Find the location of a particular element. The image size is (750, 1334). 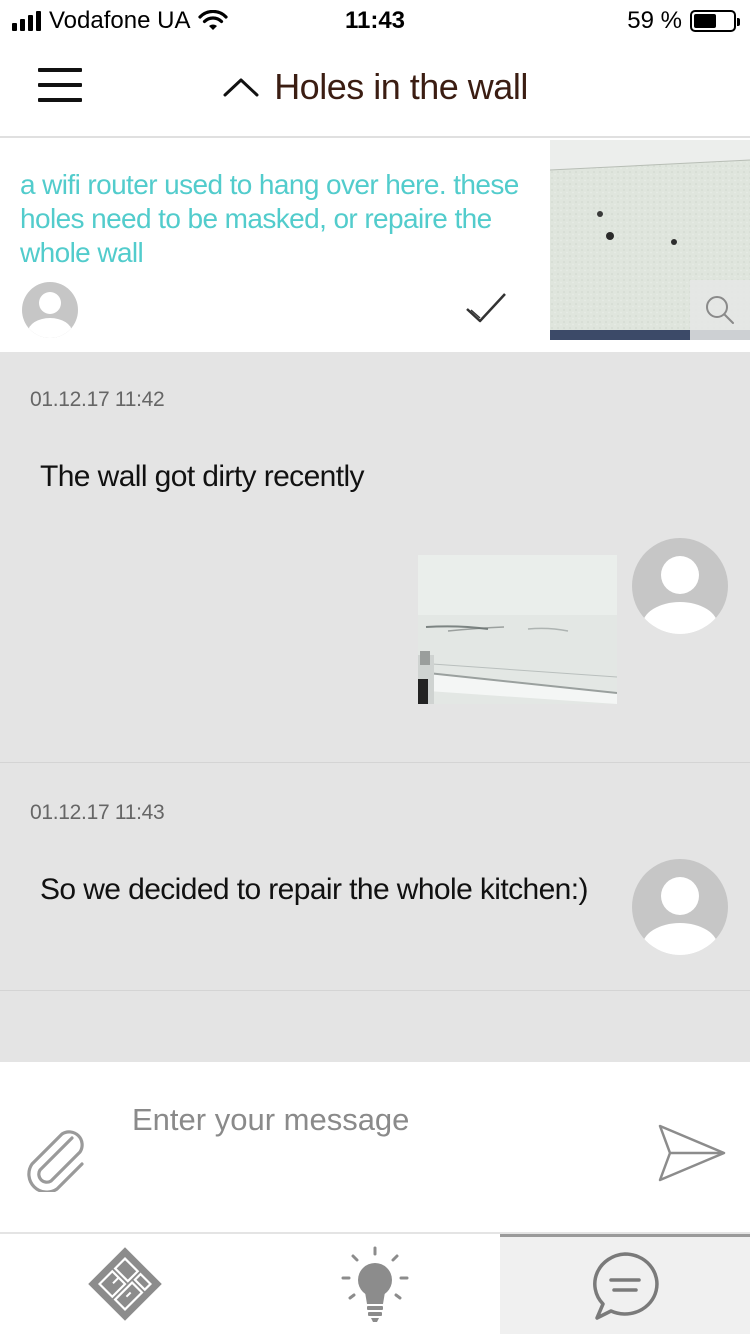

title-toggle: Holes in the wall is located at coordinates (375, 87).